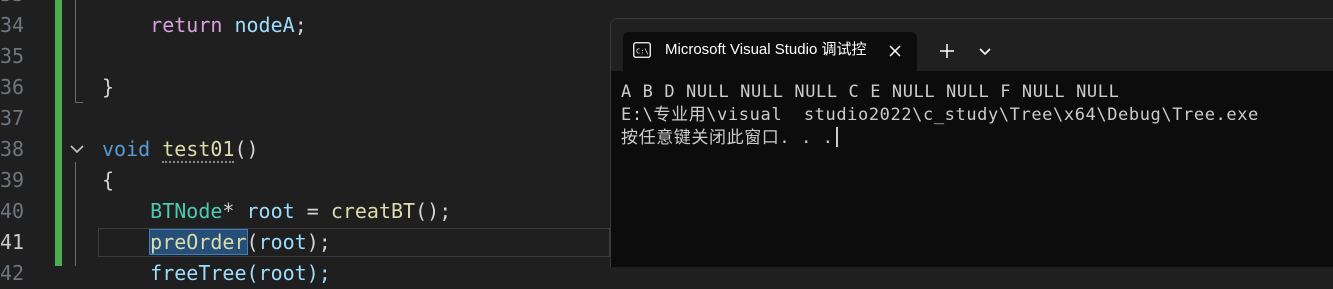  Describe the element at coordinates (126, 149) in the screenshot. I see `keyword-void: void` at that location.